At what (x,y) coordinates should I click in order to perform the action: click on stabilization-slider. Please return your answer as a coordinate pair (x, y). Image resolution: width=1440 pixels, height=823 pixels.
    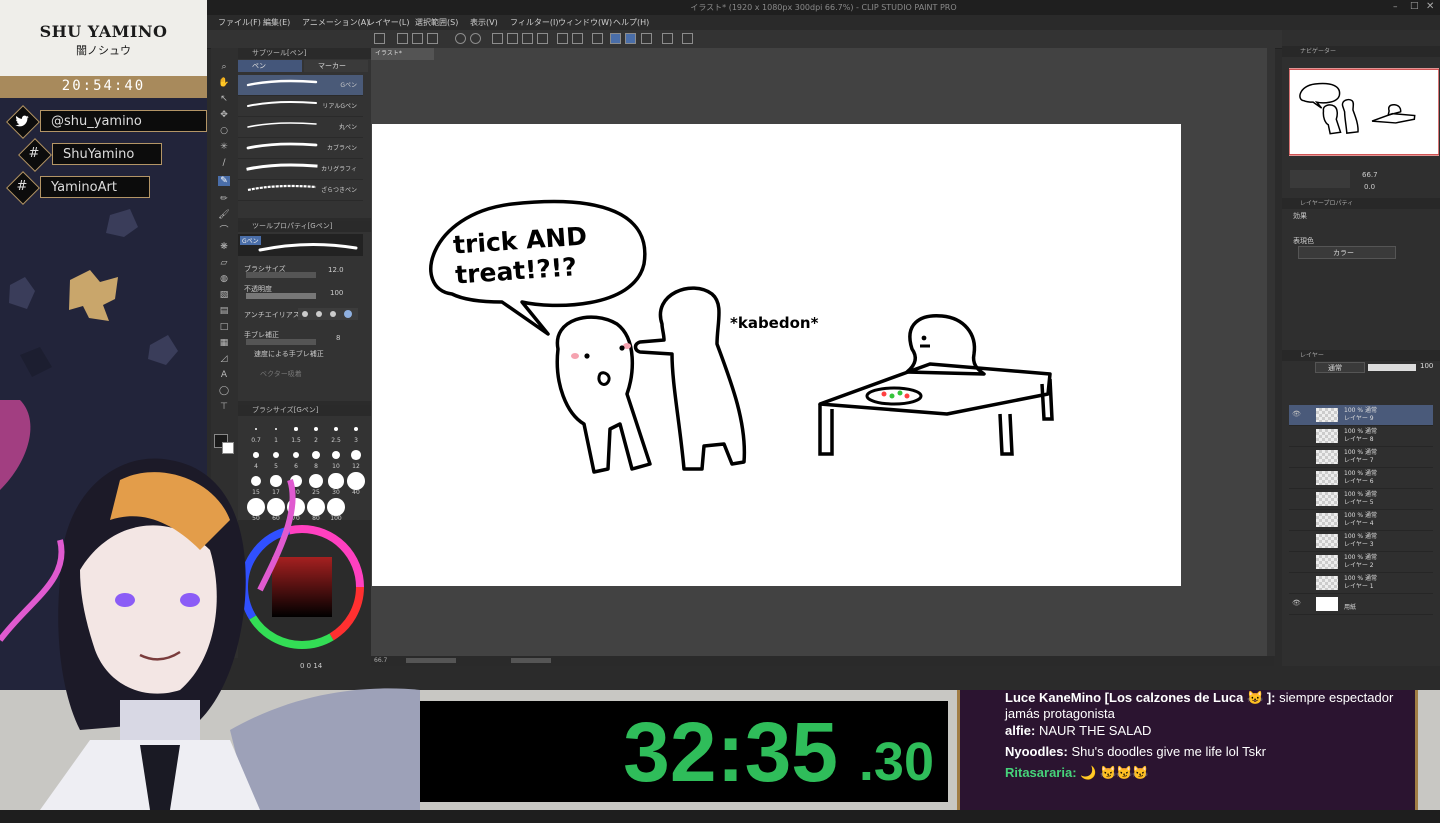
    Looking at the image, I should click on (281, 342).